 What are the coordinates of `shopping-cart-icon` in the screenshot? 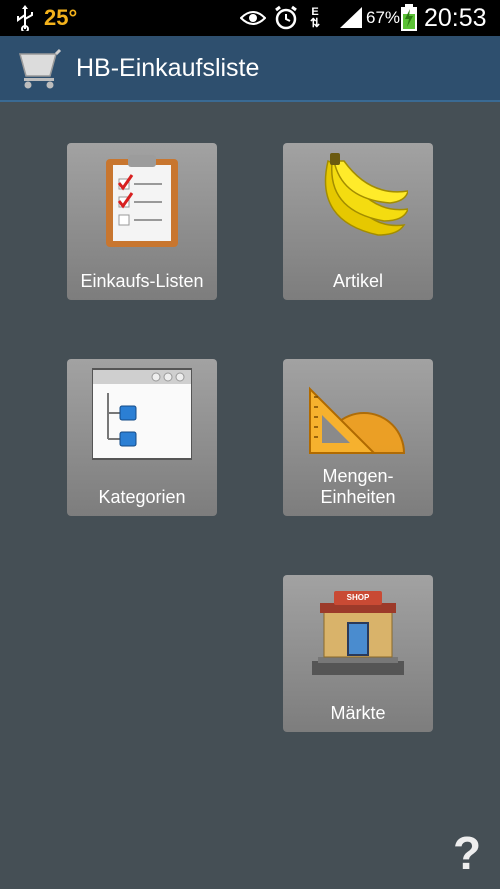 It's located at (41, 71).